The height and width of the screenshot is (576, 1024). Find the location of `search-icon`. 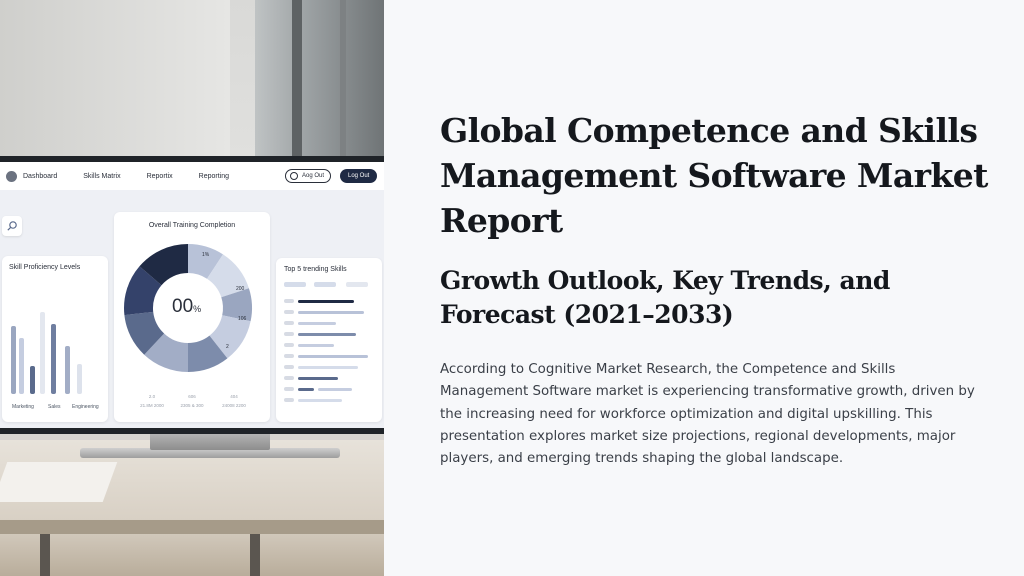

search-icon is located at coordinates (12, 226).